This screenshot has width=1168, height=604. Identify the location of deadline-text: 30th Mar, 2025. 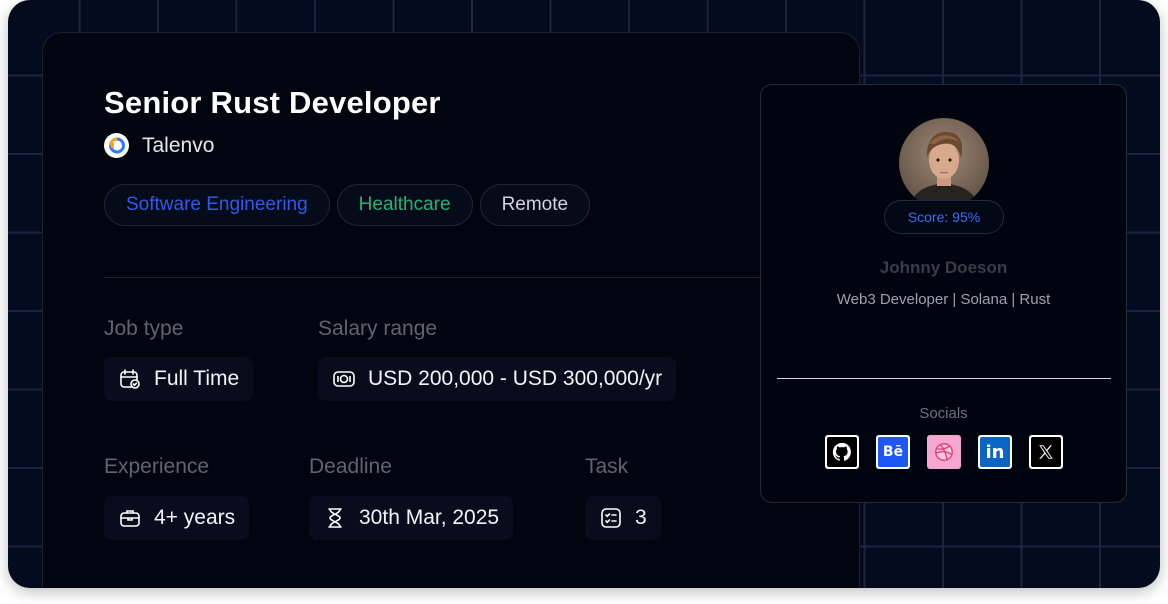
(429, 517).